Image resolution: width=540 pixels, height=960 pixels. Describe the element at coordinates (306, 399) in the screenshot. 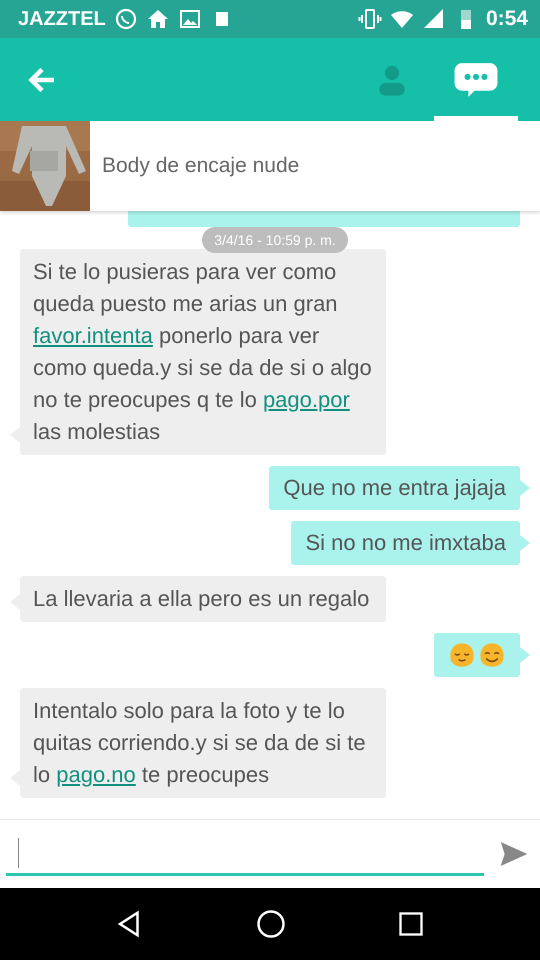

I see `message-link: pago.por` at that location.